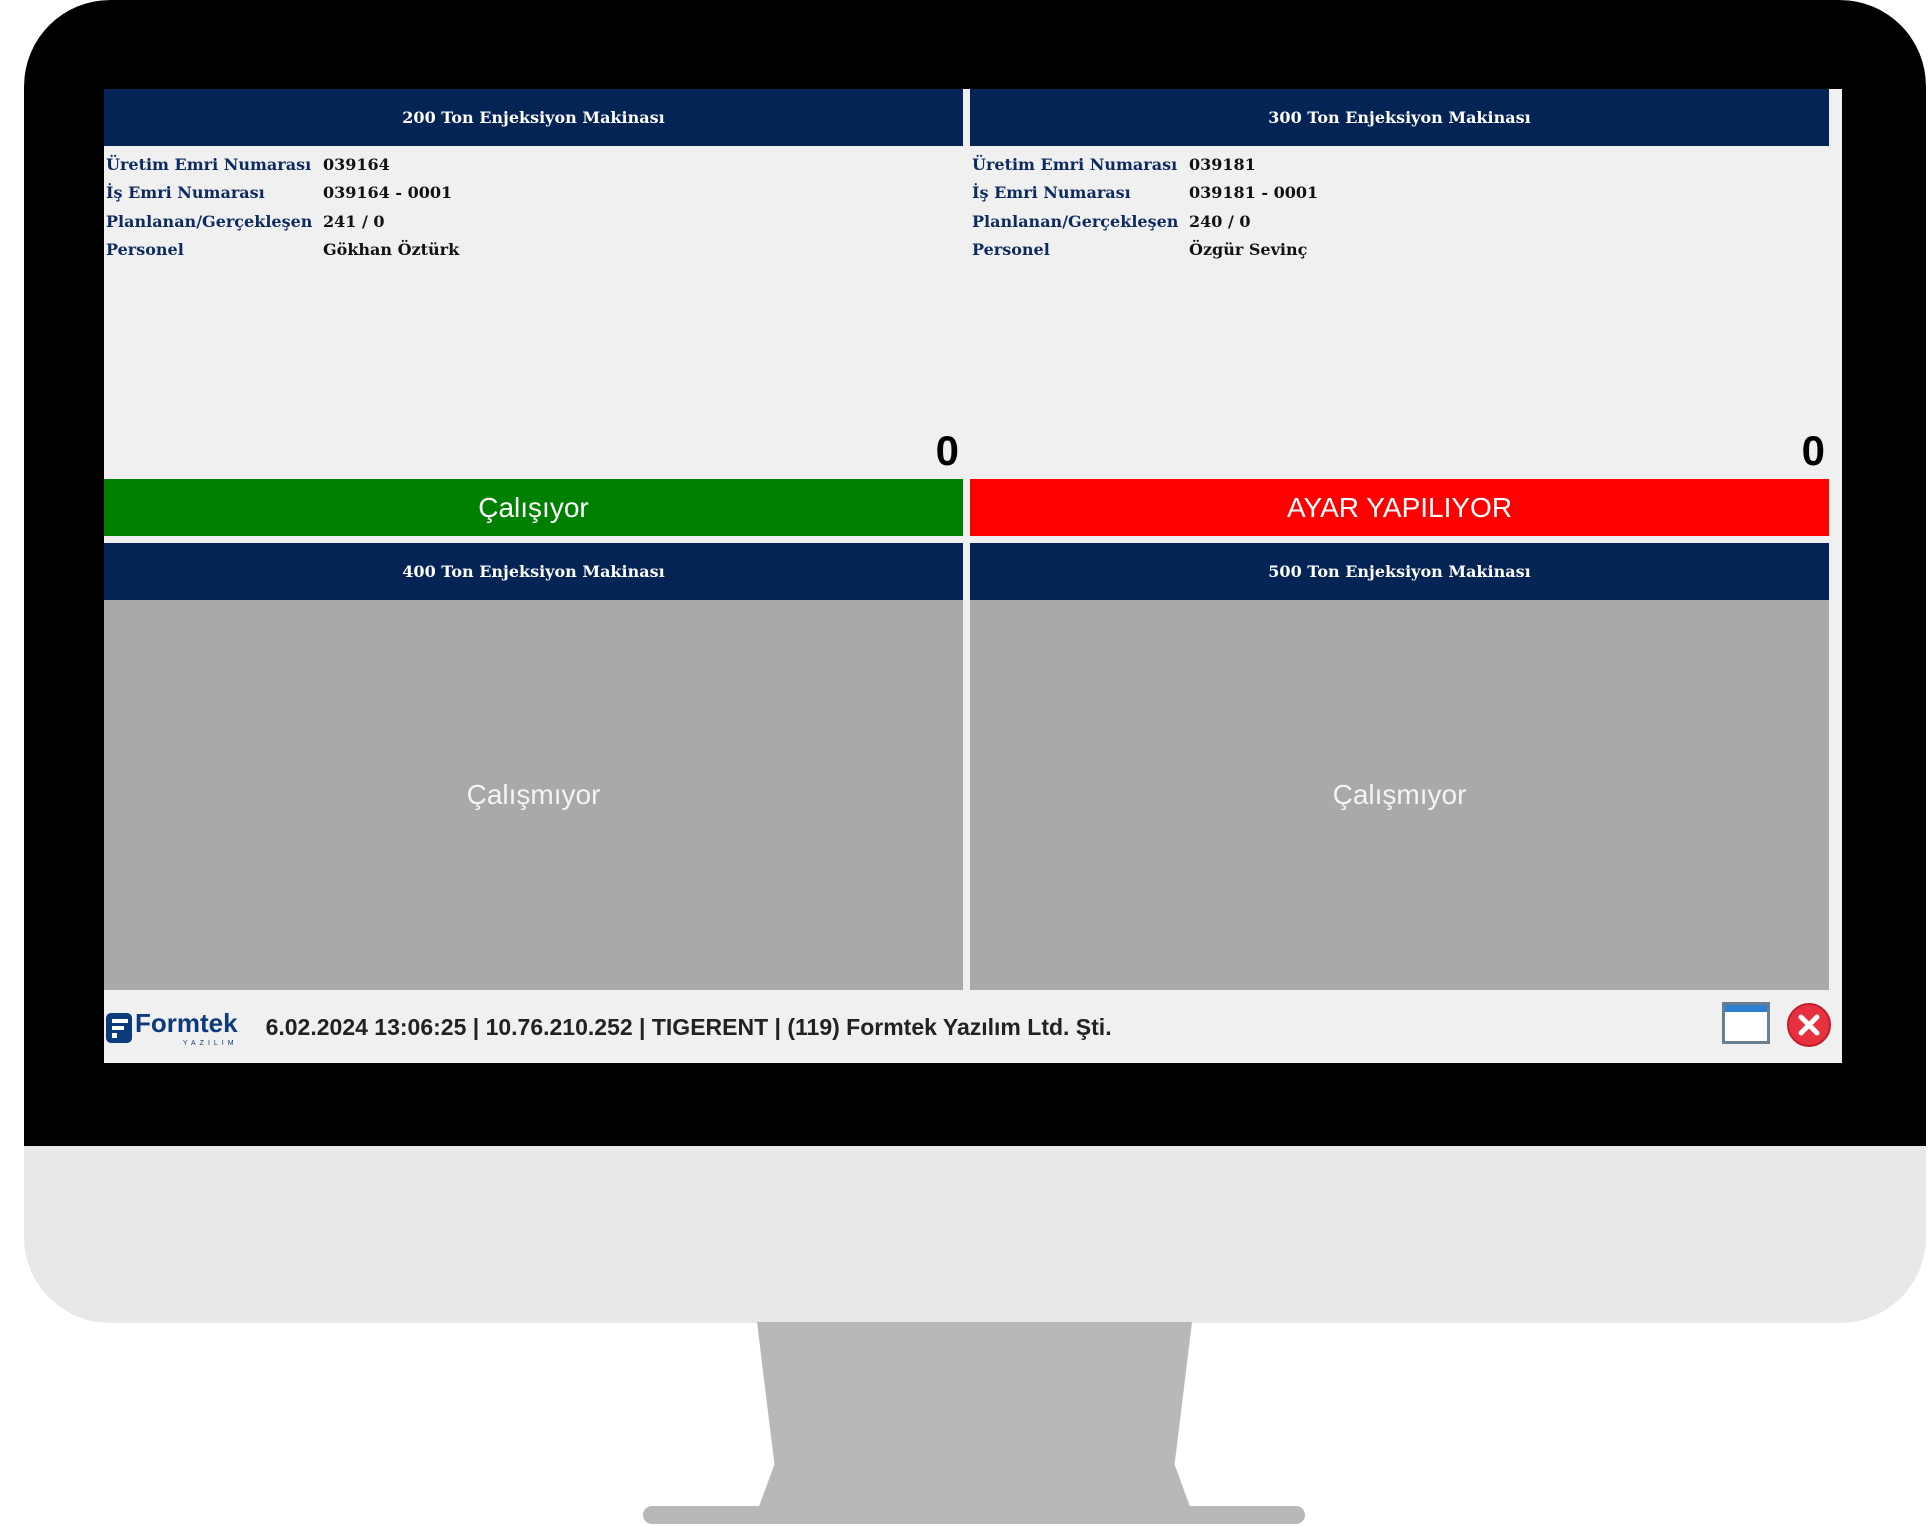  What do you see at coordinates (1399, 117) in the screenshot?
I see `machine-title: 300 Ton Enjeksiyon Makinası` at bounding box center [1399, 117].